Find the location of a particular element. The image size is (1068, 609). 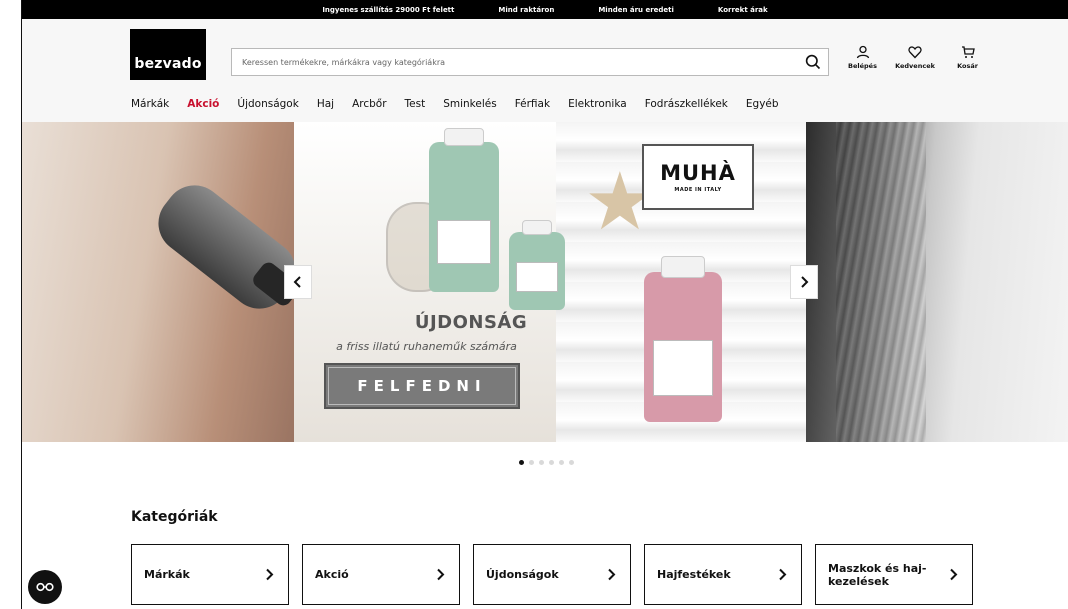

nav-item-sale: Akció is located at coordinates (203, 104).